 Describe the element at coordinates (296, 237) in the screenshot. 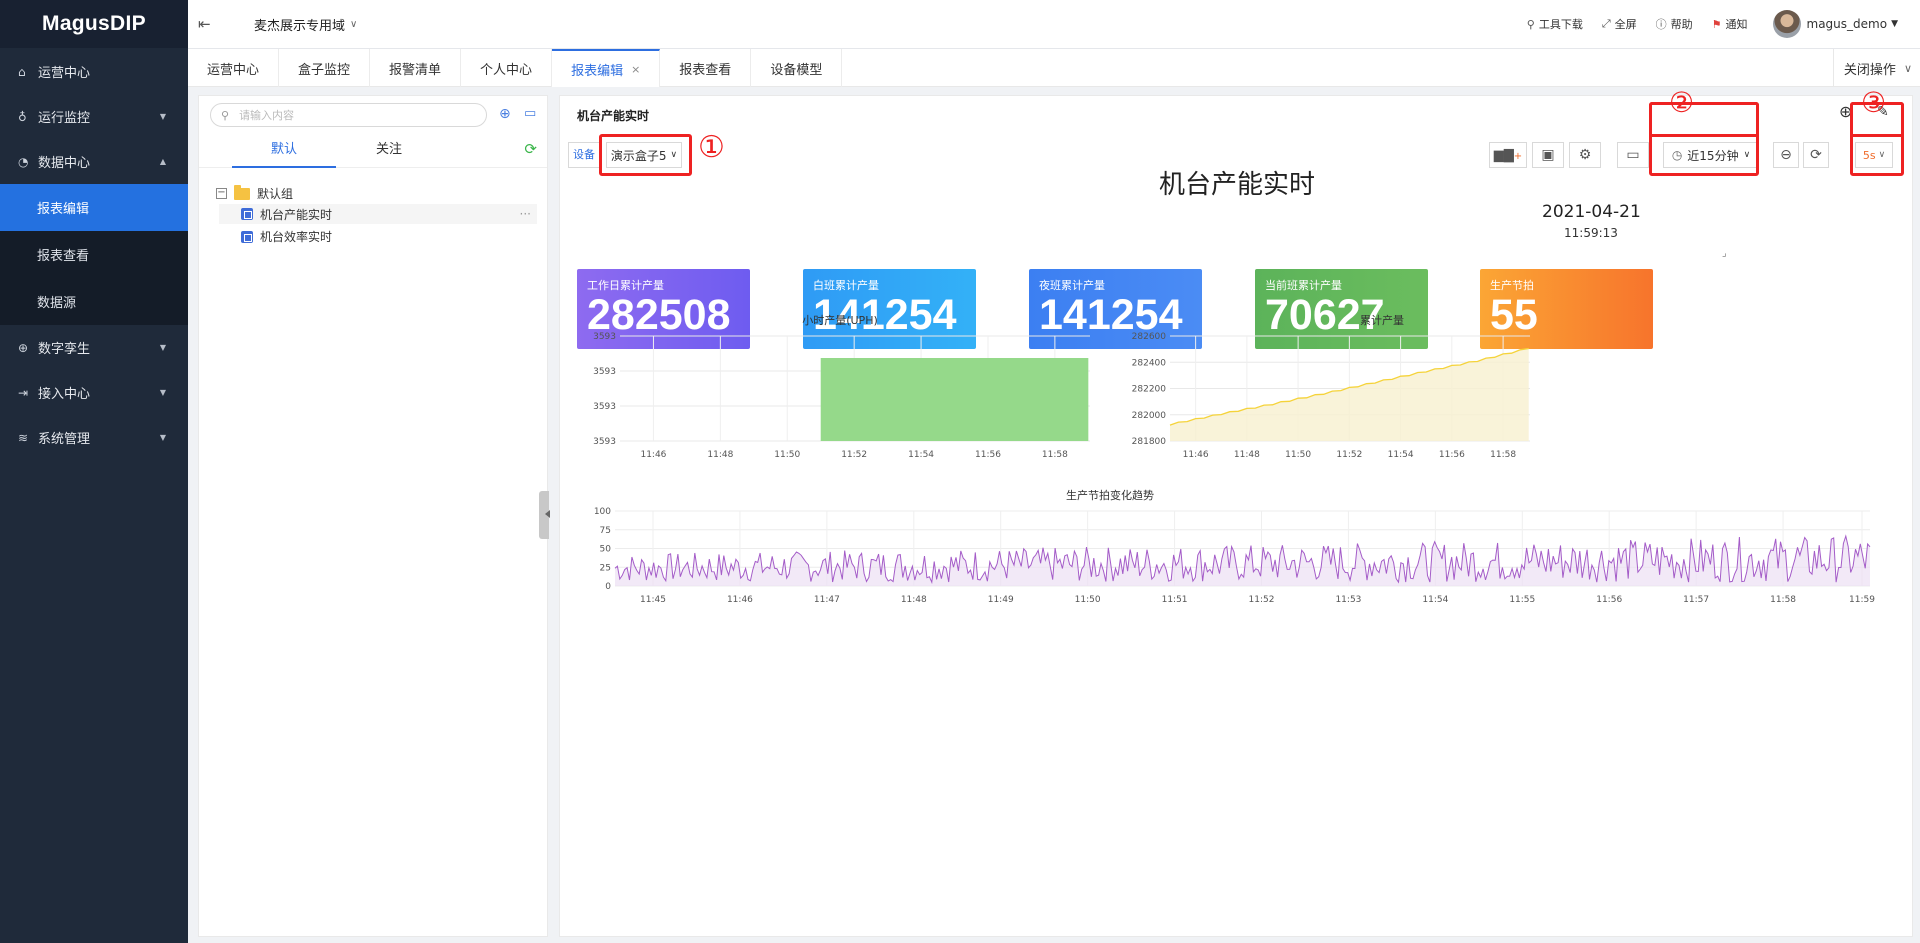

I see `tree-item-label: 机台效率实时` at that location.